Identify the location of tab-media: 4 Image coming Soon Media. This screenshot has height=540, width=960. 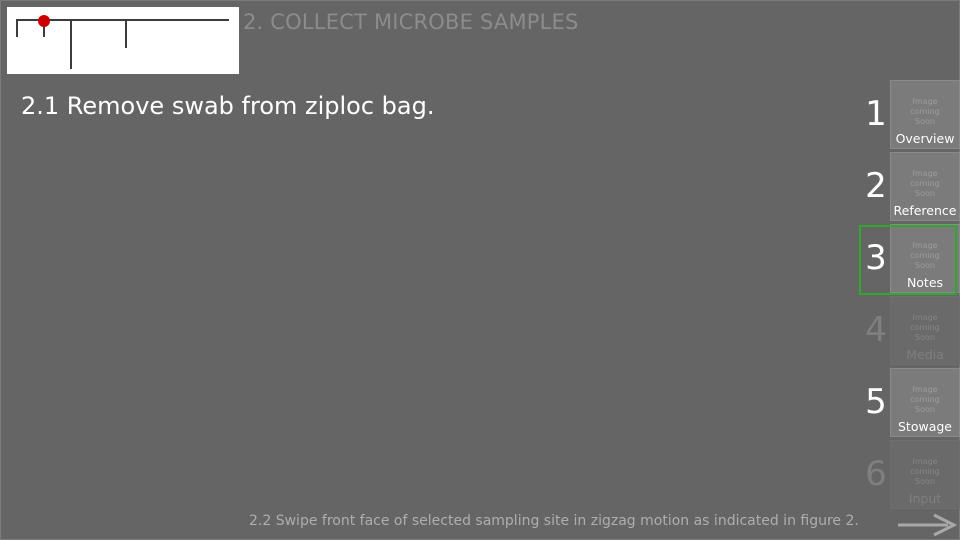
(910, 331).